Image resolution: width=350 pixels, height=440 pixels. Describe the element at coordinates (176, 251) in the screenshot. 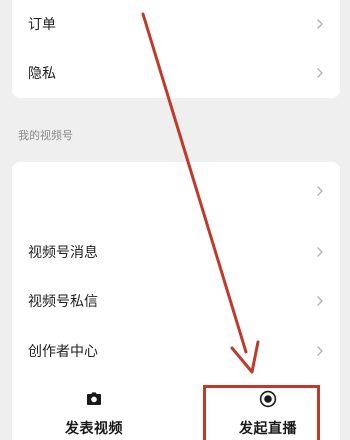

I see `channel-item-messages: 视频号消息` at that location.